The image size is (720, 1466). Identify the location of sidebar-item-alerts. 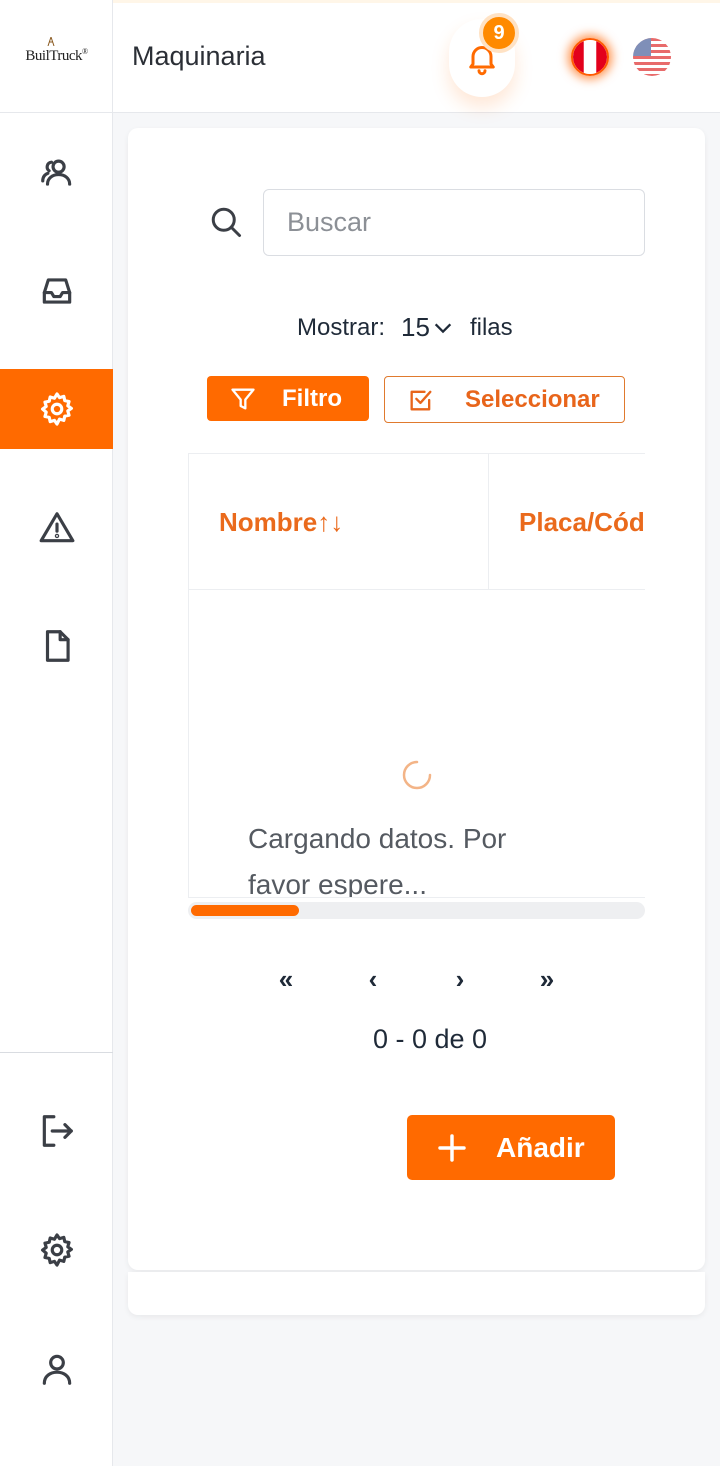
(56, 528).